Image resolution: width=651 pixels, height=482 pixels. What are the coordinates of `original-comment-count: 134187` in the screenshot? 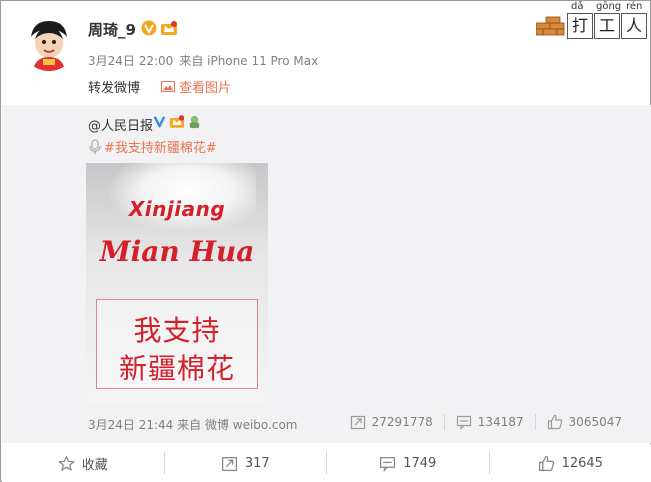 It's located at (489, 422).